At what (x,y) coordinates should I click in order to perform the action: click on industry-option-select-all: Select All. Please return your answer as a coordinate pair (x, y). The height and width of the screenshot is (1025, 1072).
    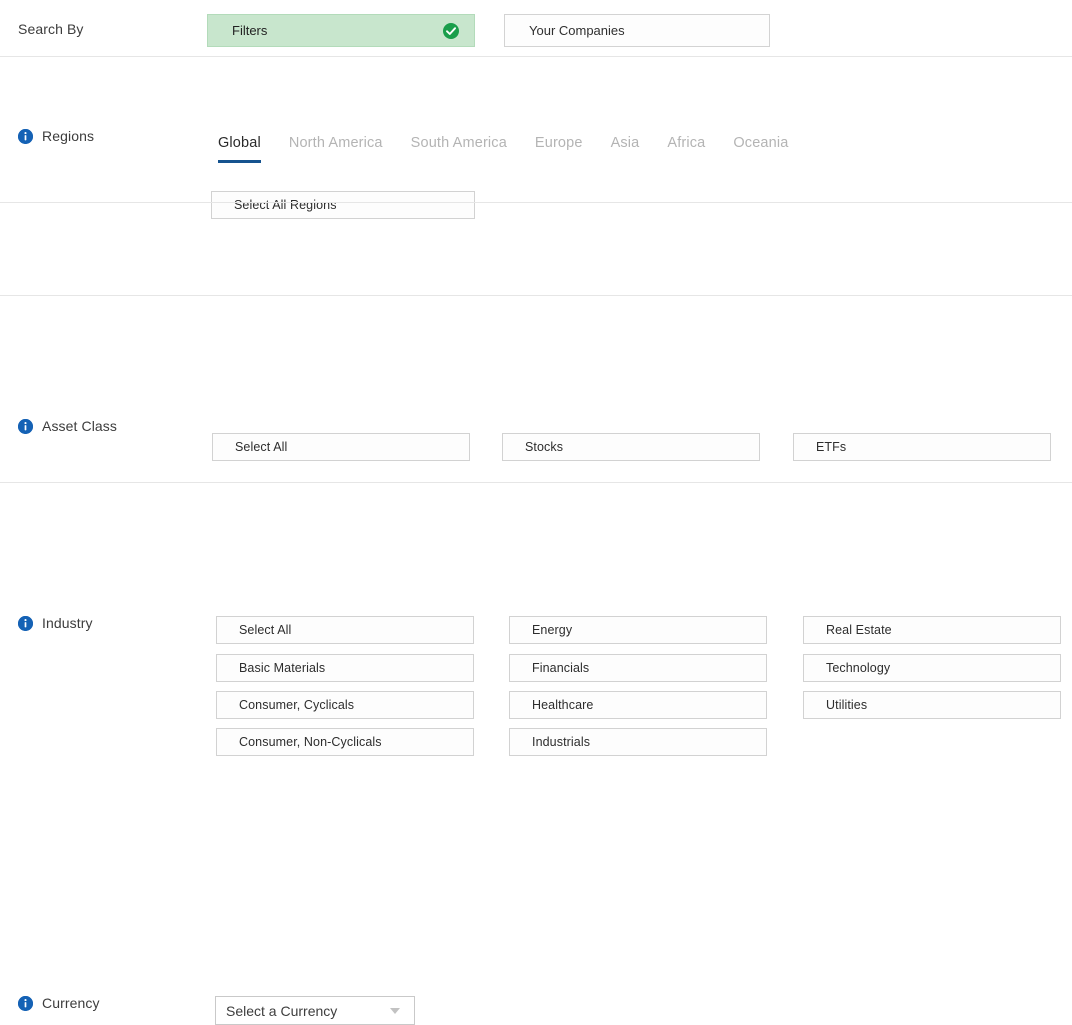
    Looking at the image, I should click on (345, 630).